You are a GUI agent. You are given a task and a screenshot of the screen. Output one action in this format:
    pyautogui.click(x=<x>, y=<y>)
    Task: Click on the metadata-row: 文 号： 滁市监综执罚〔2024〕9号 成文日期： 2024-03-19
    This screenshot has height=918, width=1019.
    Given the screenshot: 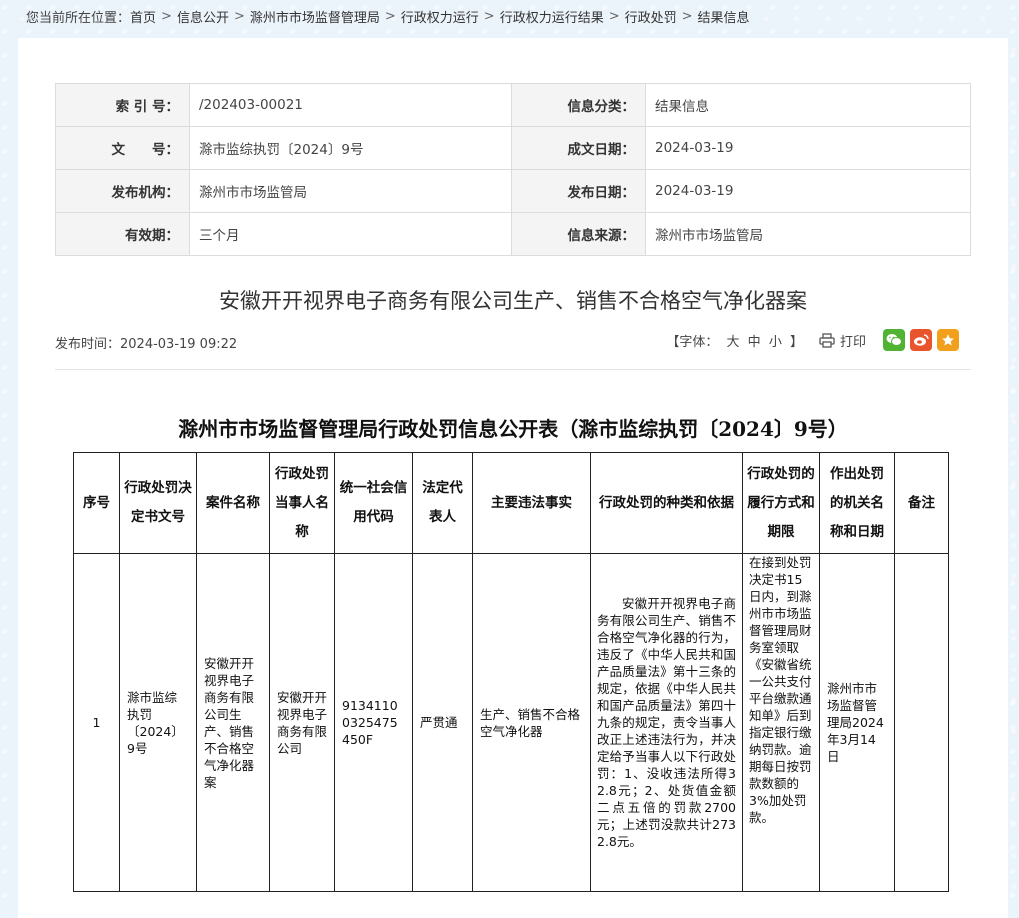 What is the action you would take?
    pyautogui.click(x=513, y=148)
    